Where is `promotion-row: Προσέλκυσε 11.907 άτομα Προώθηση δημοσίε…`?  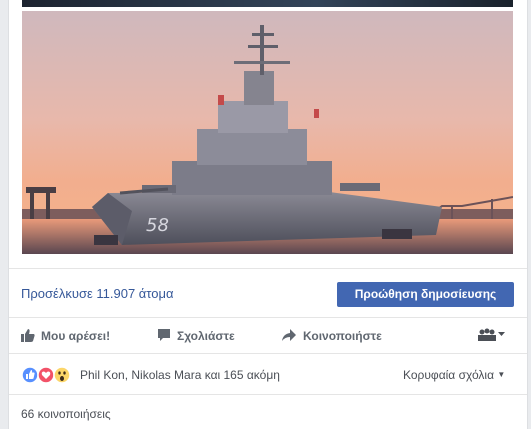 promotion-row: Προσέλκυσε 11.907 άτομα Προώθηση δημοσίε… is located at coordinates (268, 293).